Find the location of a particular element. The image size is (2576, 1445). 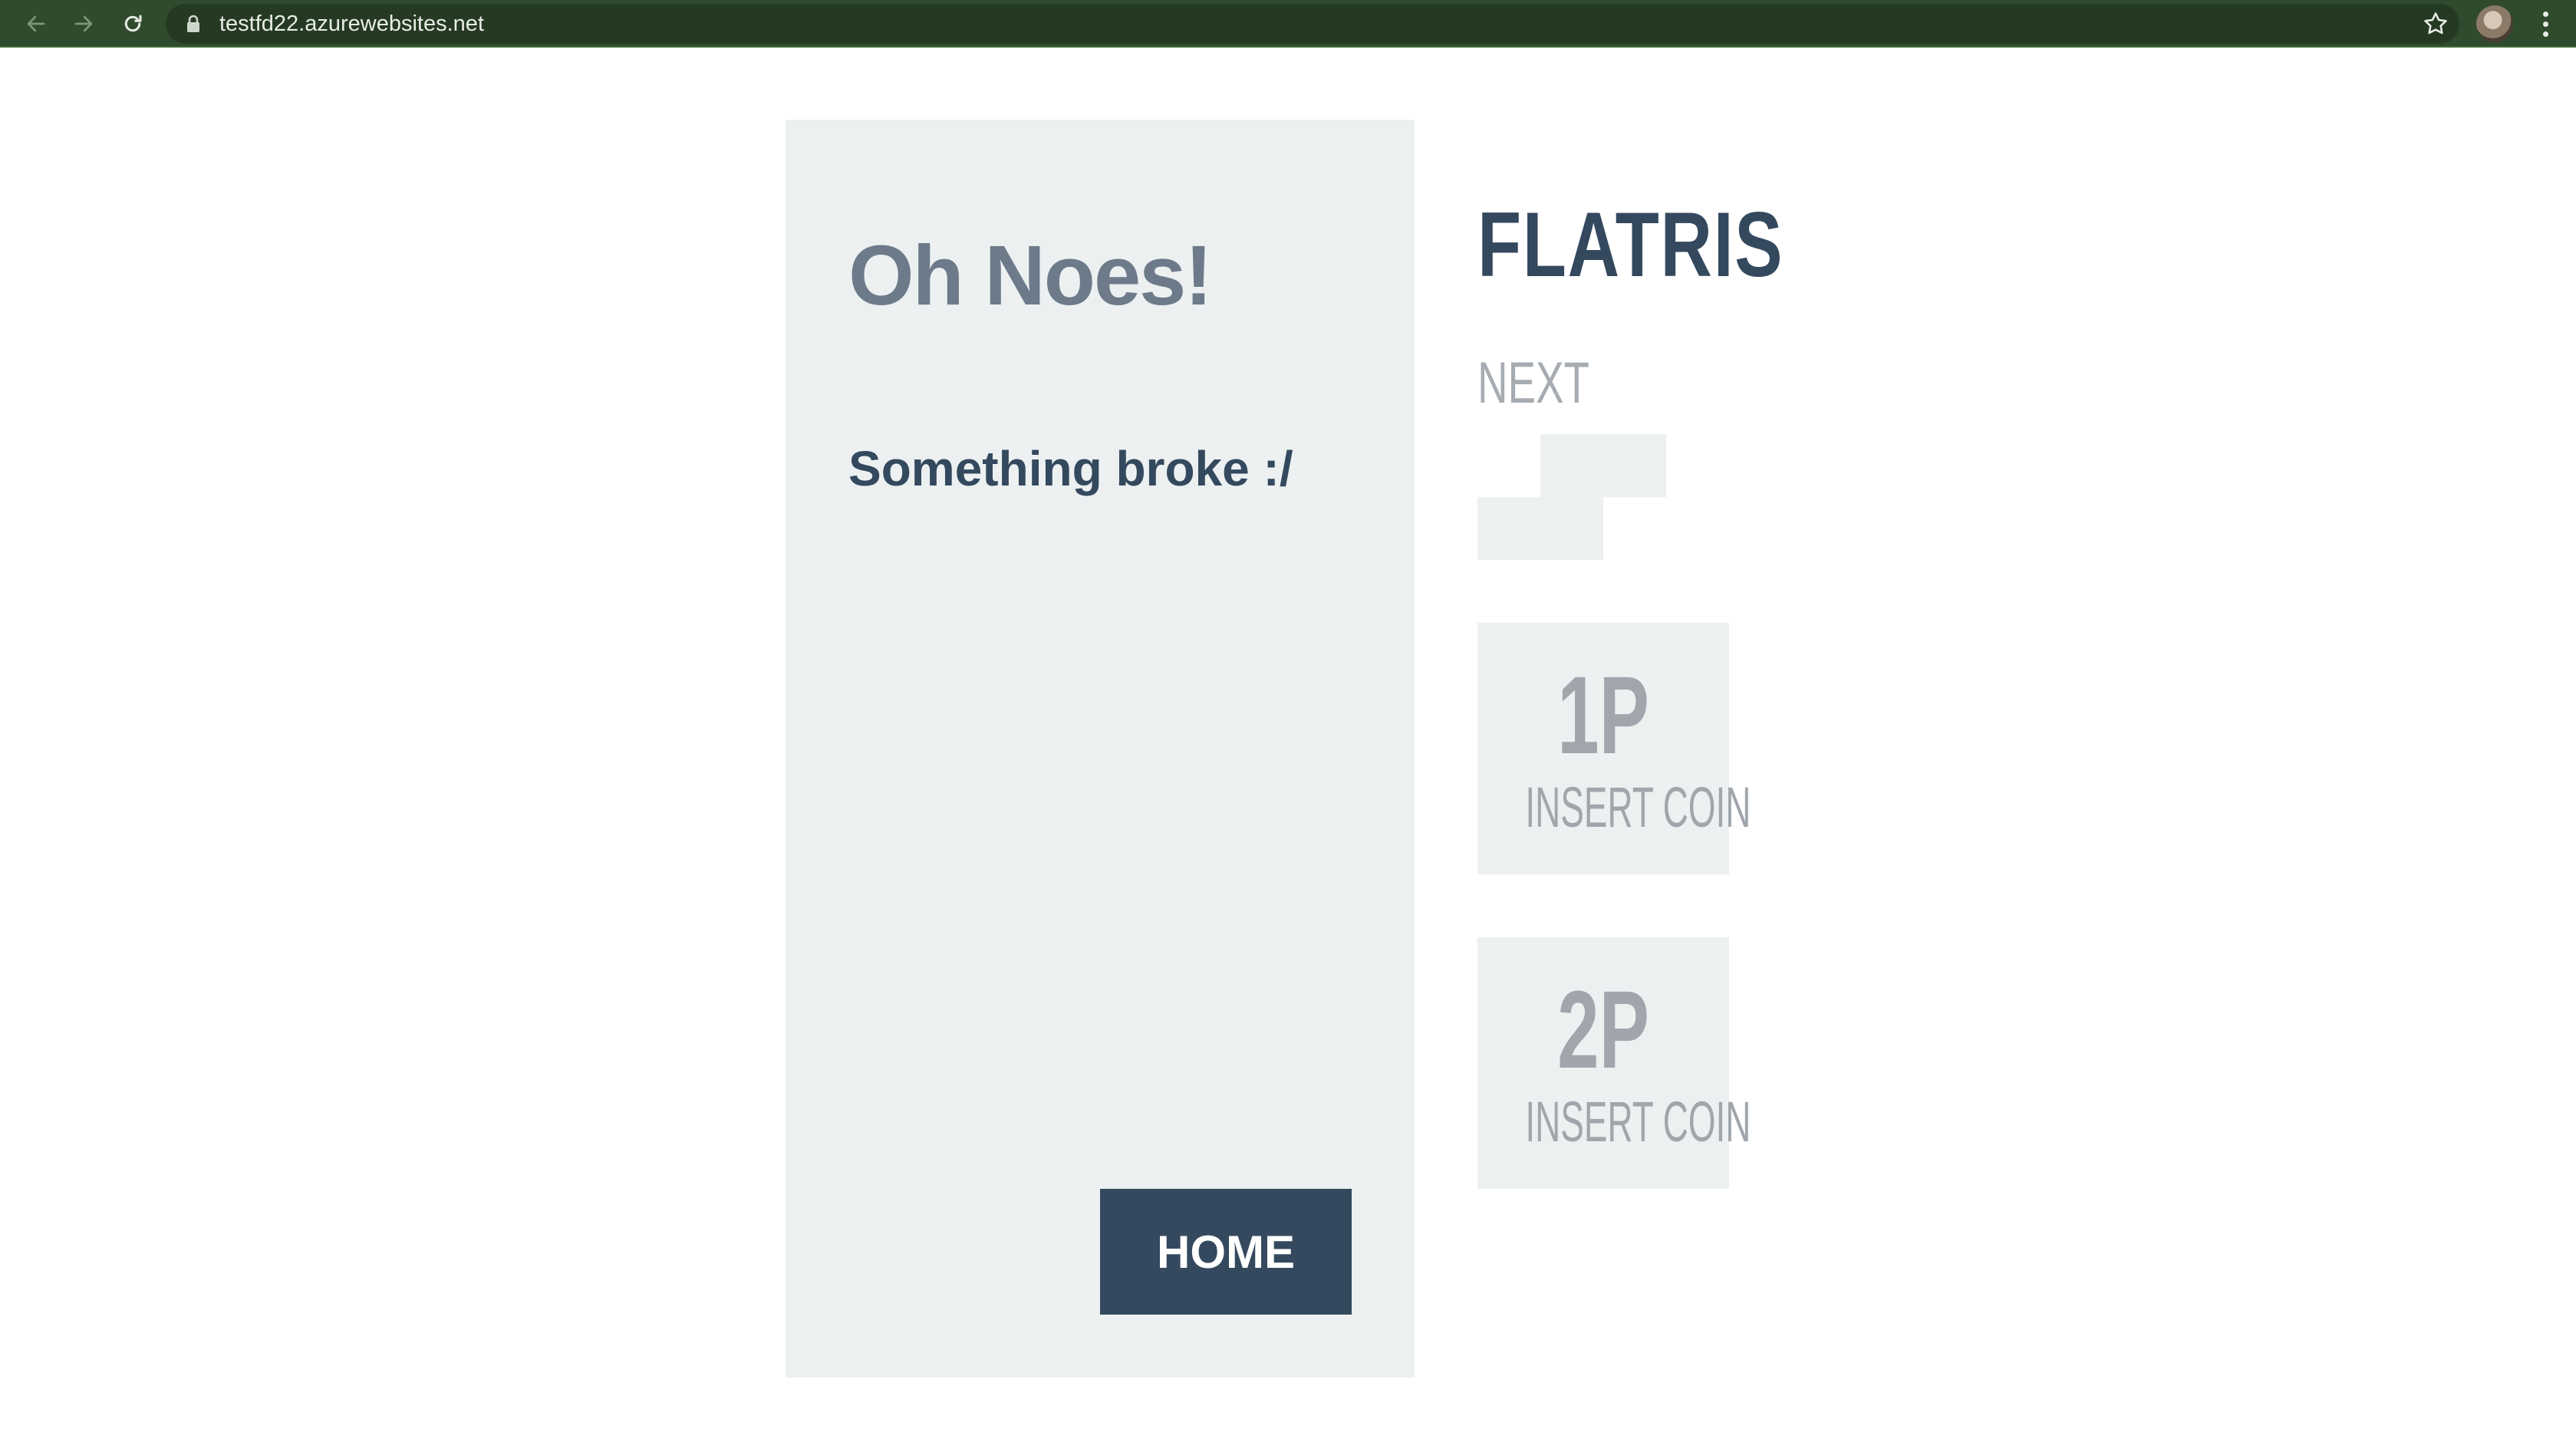

reload-icon is located at coordinates (133, 24).